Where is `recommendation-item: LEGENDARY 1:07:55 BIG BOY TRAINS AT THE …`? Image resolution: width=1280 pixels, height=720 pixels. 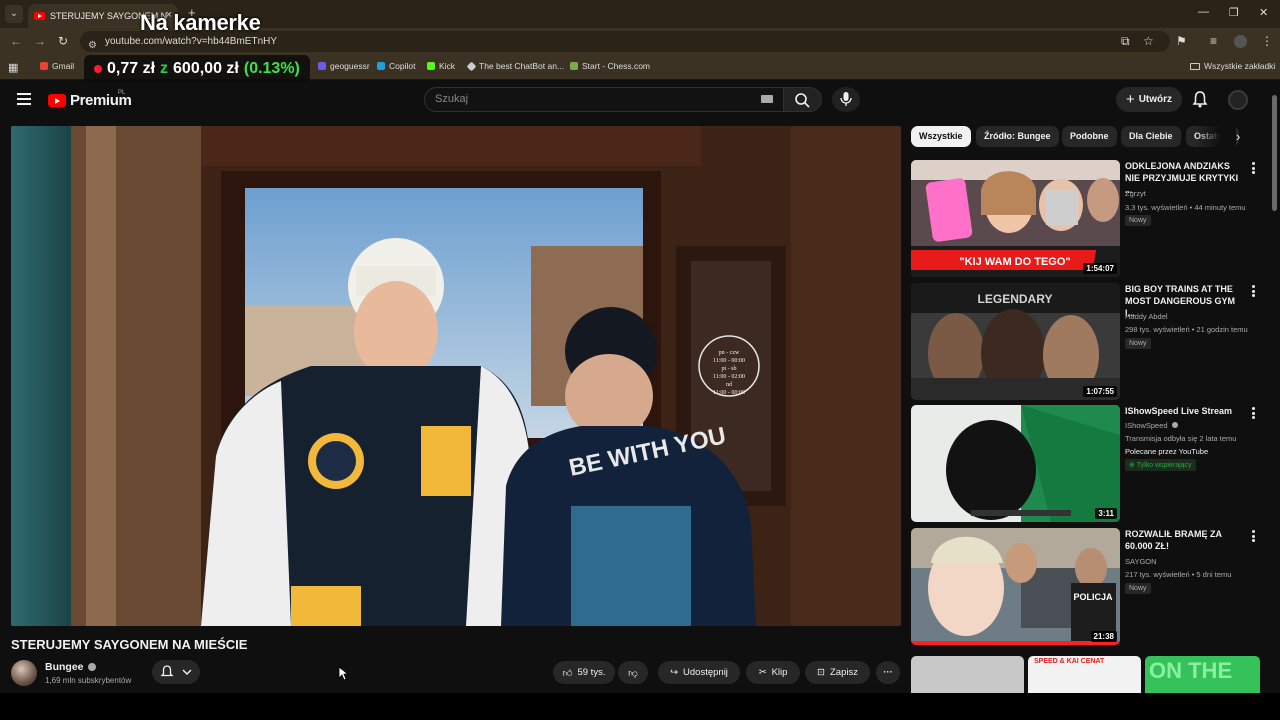 recommendation-item: LEGENDARY 1:07:55 BIG BOY TRAINS AT THE … is located at coordinates (1086, 342).